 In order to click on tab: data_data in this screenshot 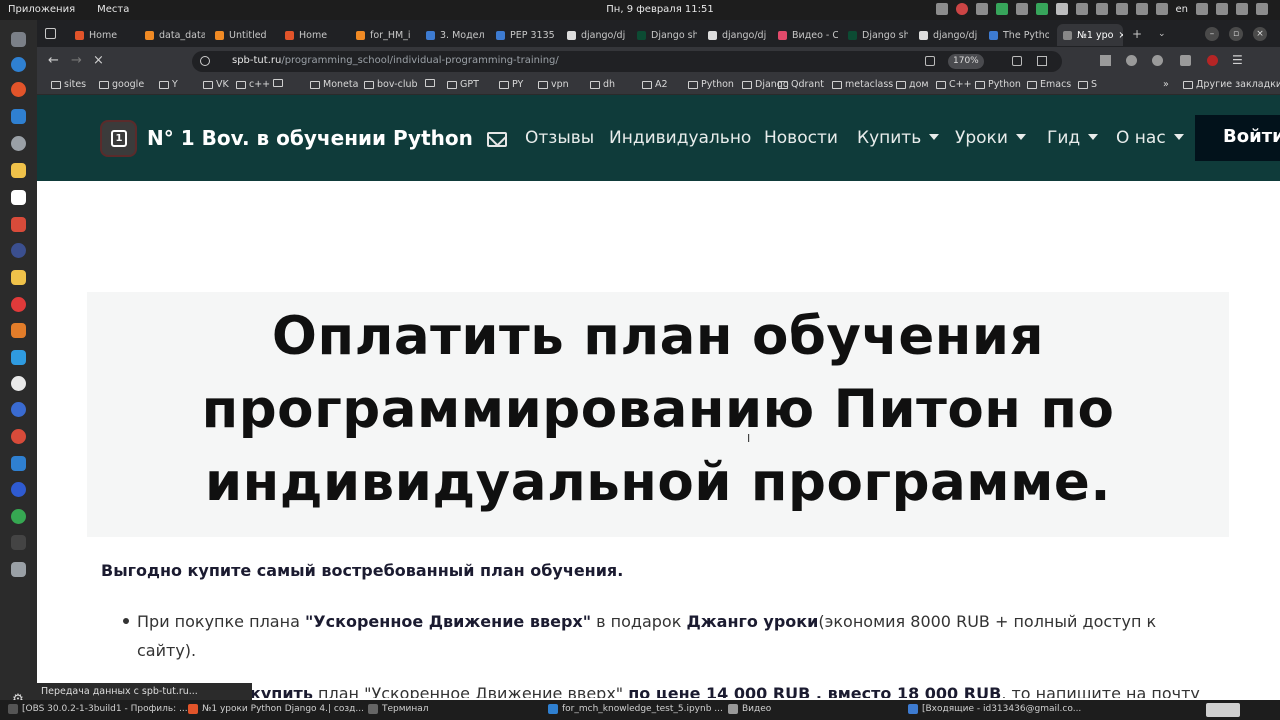, I will do `click(175, 35)`.